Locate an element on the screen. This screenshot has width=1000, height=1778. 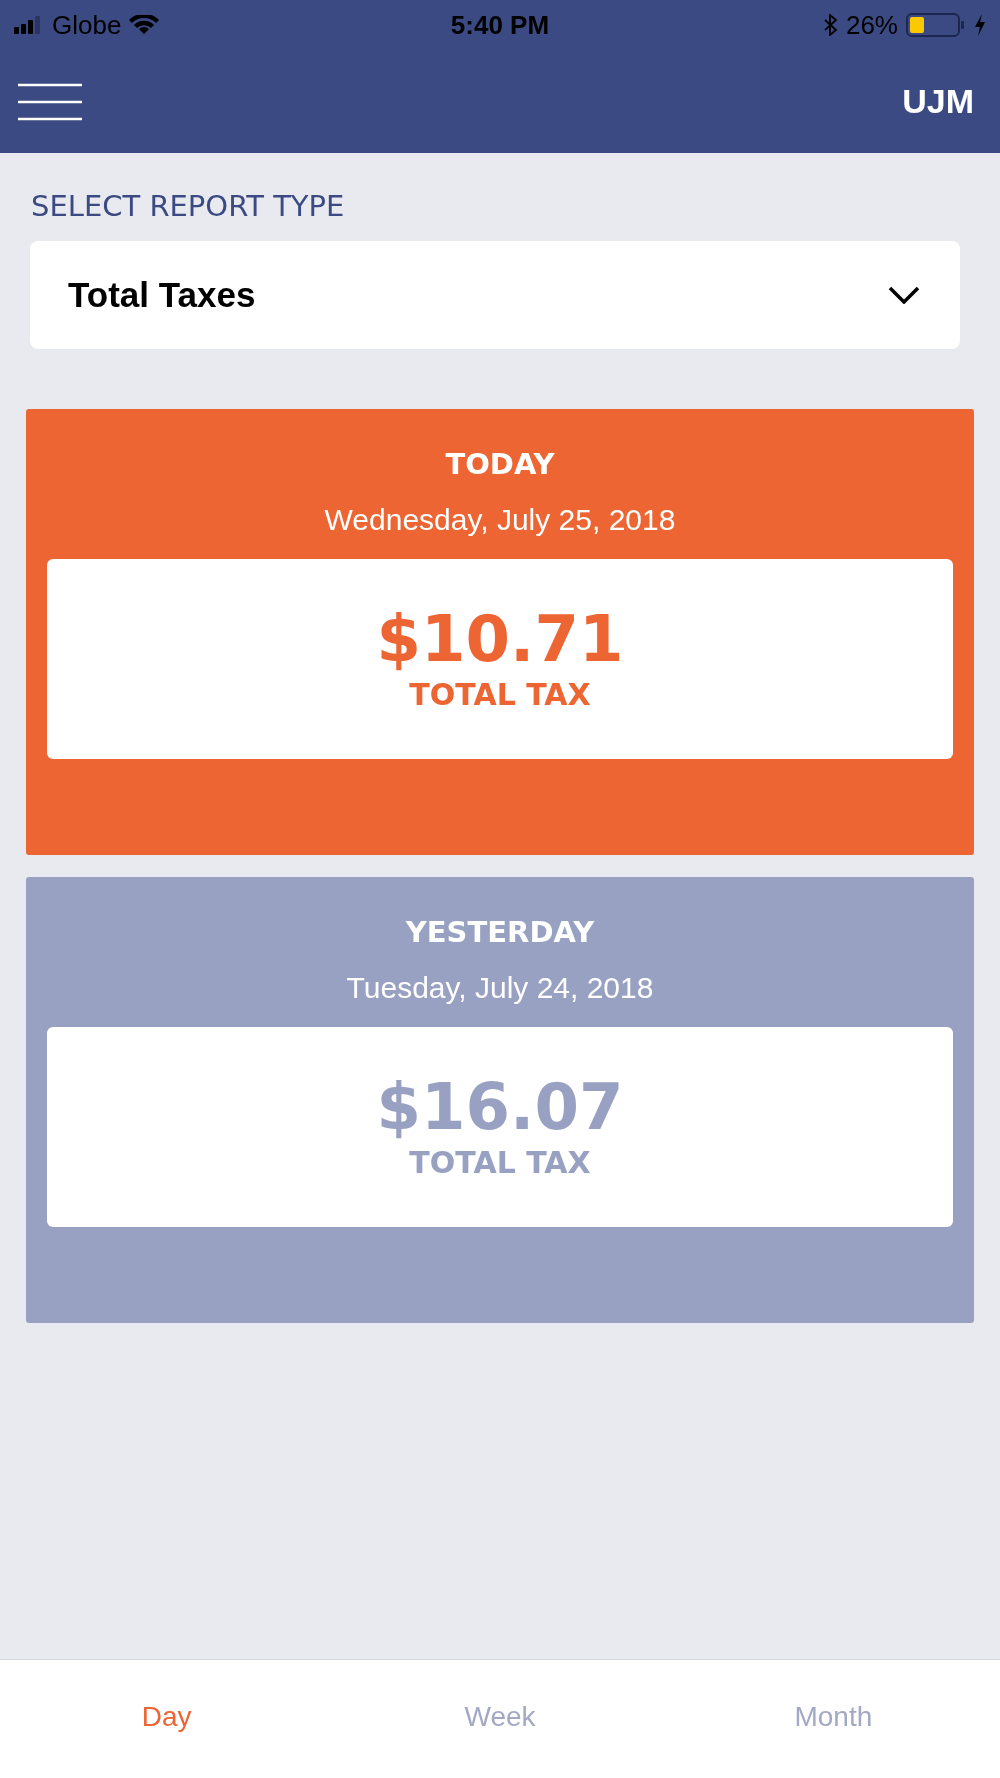
tax-amount: $10.71 is located at coordinates (500, 638).